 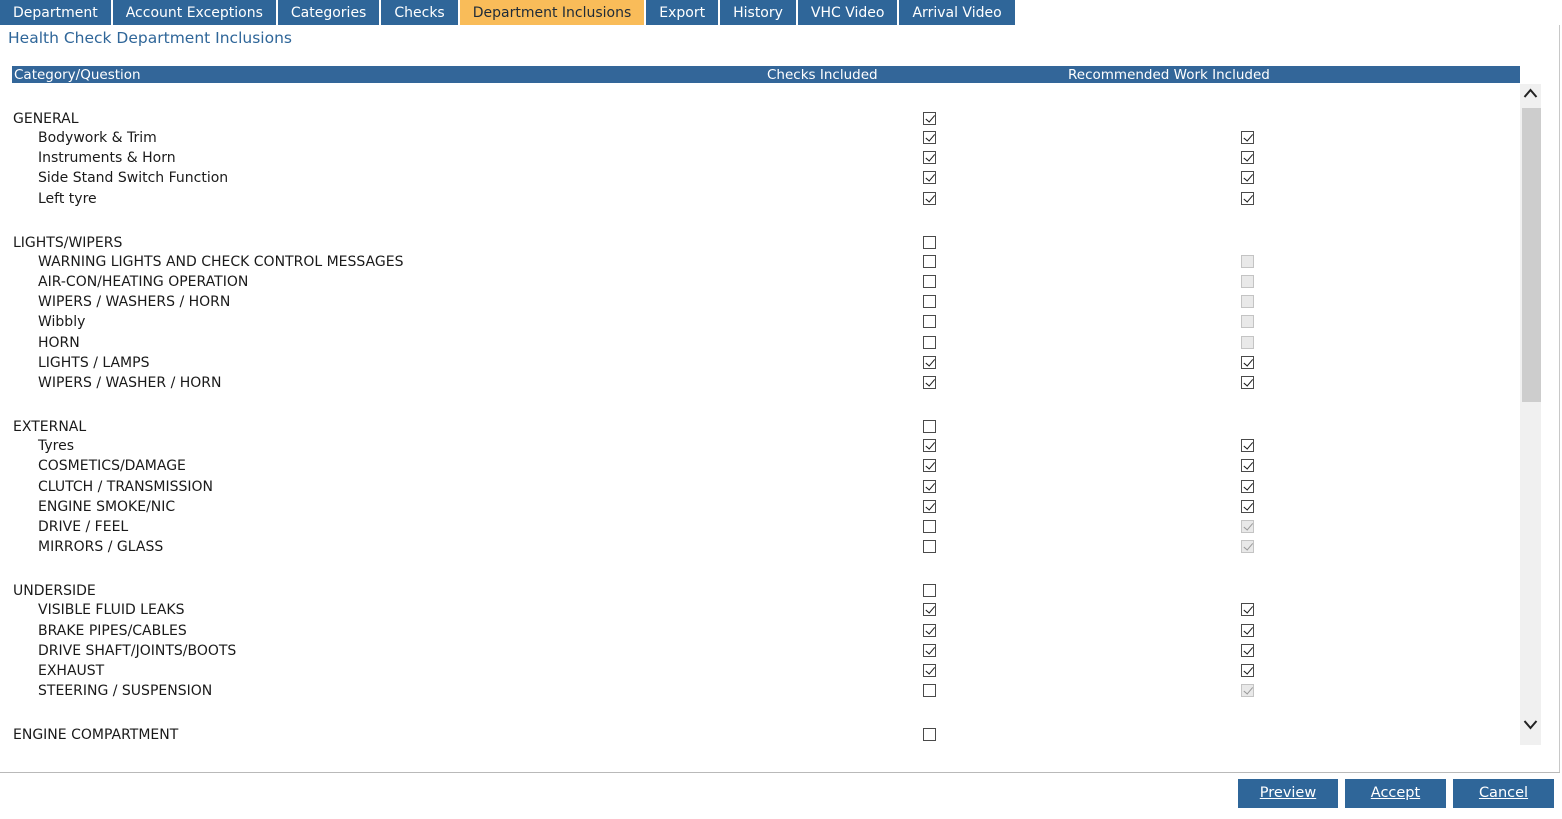 What do you see at coordinates (760, 591) in the screenshot?
I see `category-row: UNDERSIDE` at bounding box center [760, 591].